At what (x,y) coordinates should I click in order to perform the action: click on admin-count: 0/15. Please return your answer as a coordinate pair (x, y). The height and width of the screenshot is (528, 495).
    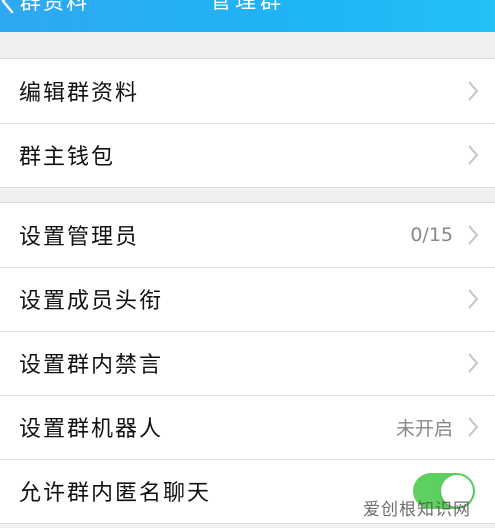
    Looking at the image, I should click on (431, 235).